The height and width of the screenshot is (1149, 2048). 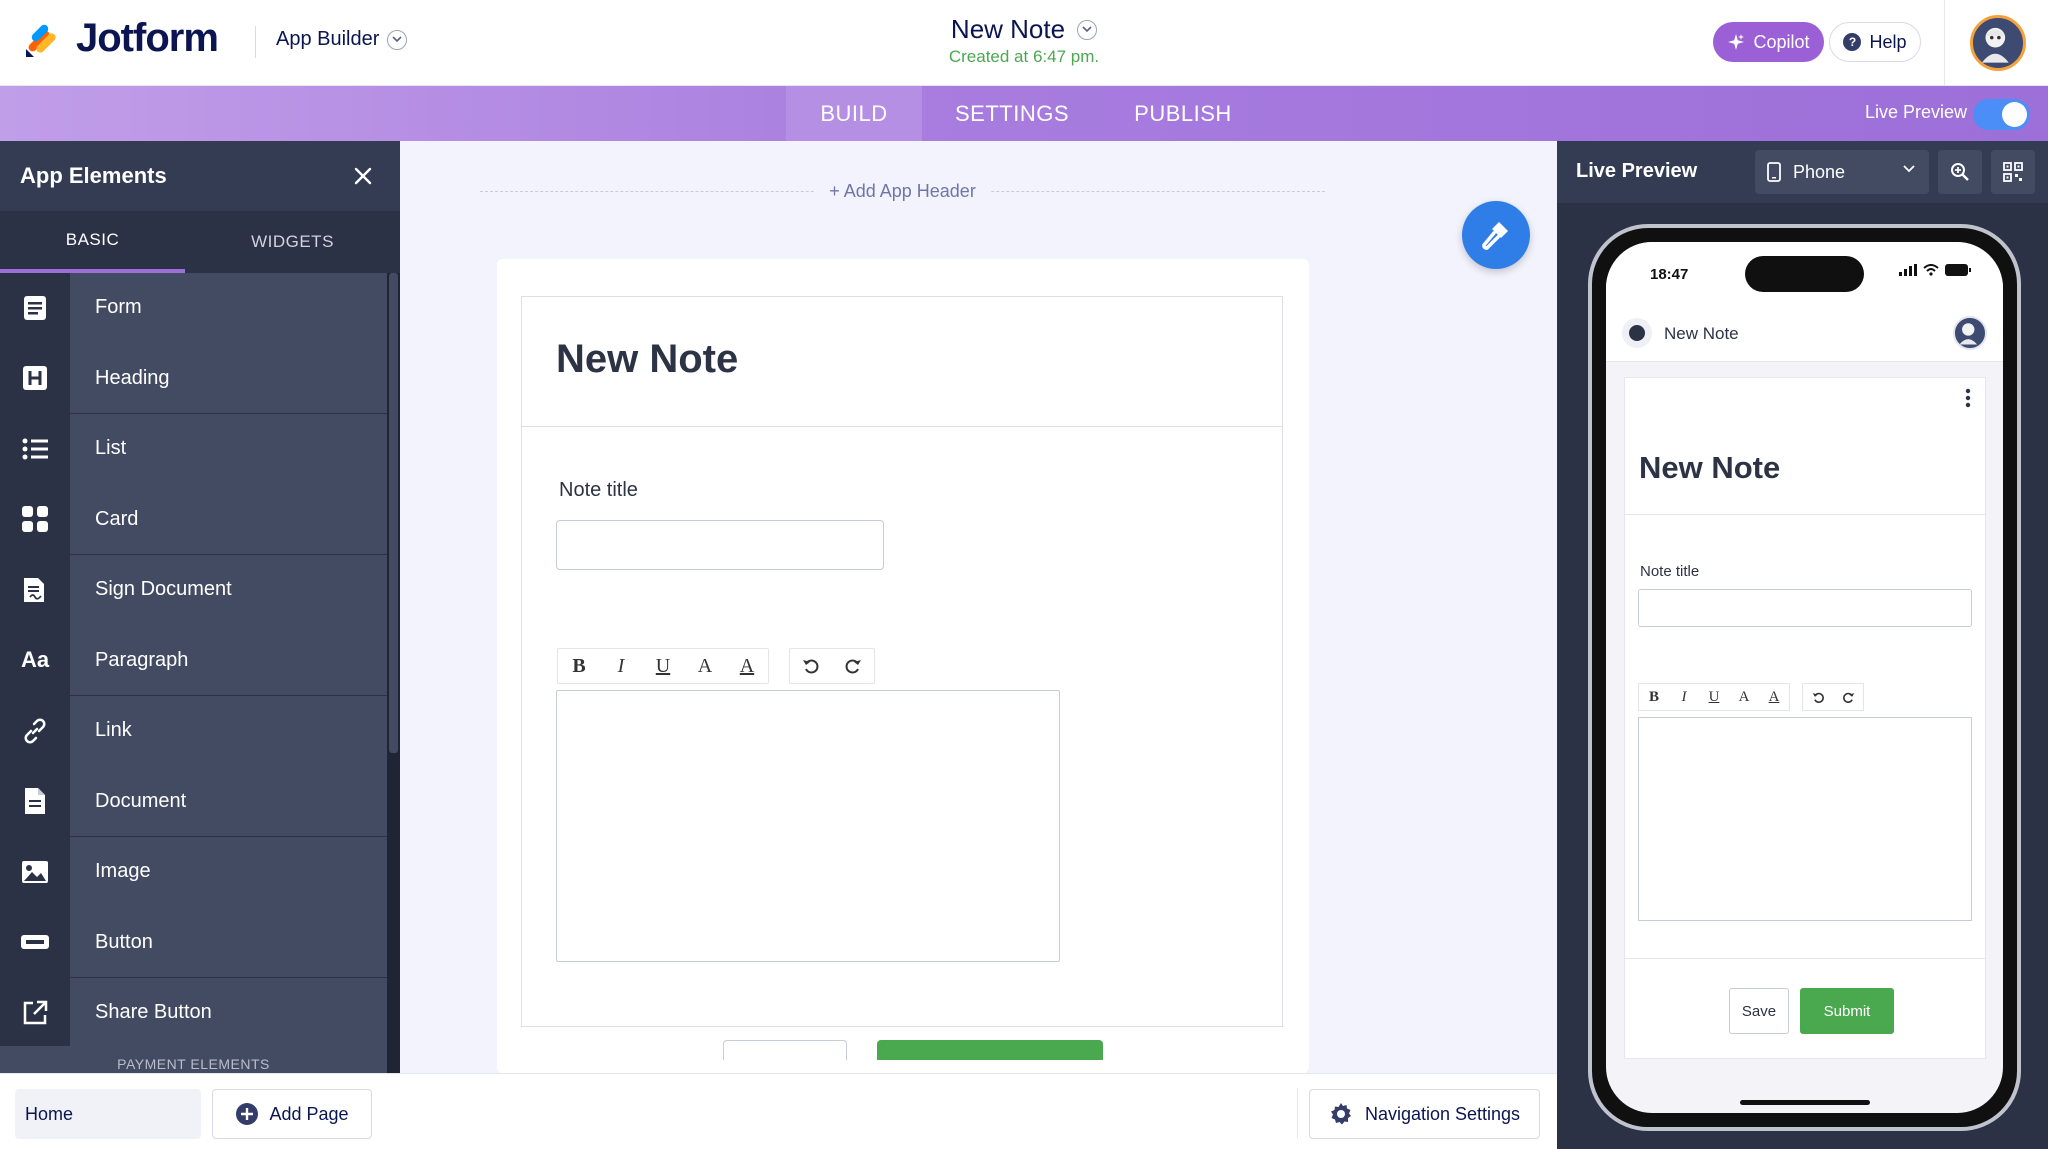 I want to click on form-icon, so click(x=35, y=307).